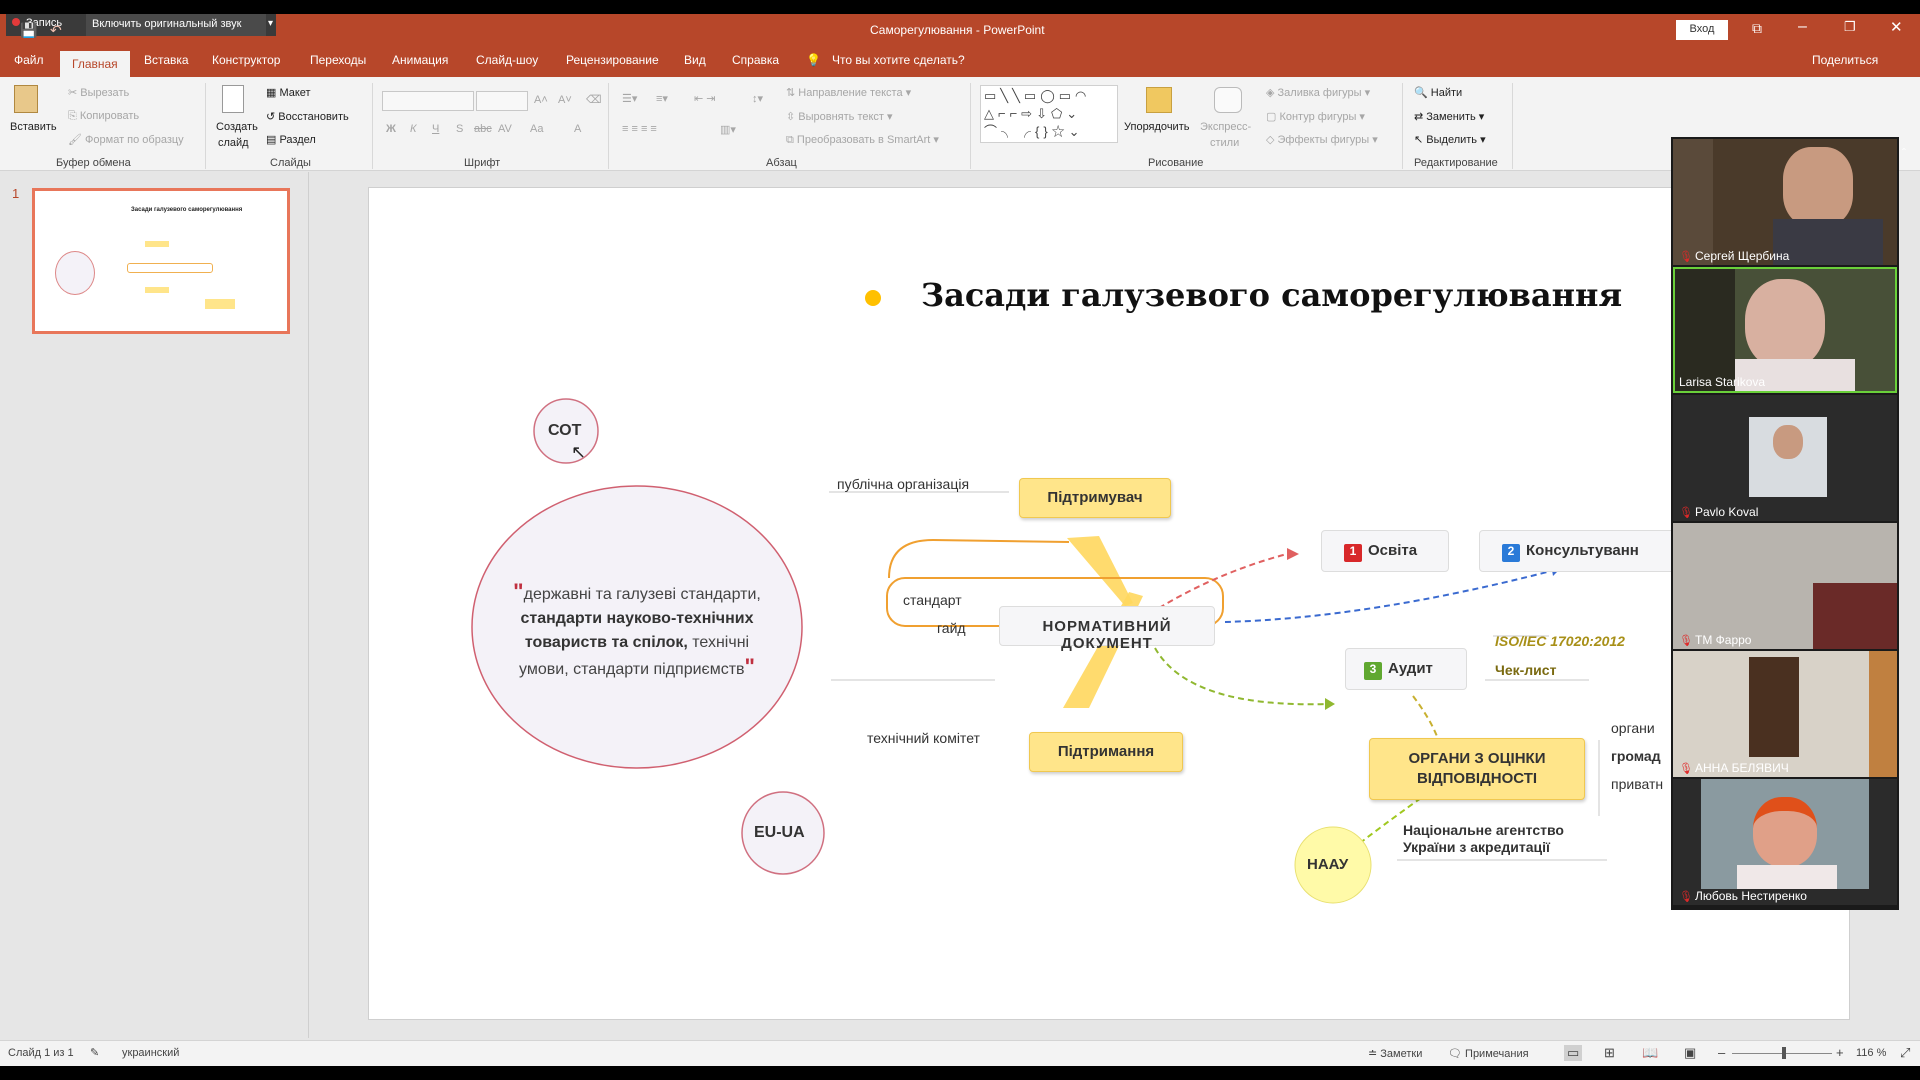 The height and width of the screenshot is (1080, 1920). I want to click on paste-button: Вставить, so click(33, 127).